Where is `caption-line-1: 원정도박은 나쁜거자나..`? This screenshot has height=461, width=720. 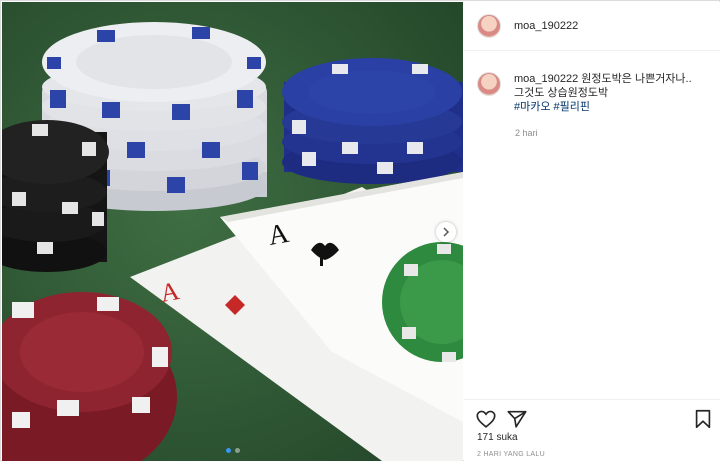 caption-line-1: 원정도박은 나쁜거자나.. is located at coordinates (636, 79).